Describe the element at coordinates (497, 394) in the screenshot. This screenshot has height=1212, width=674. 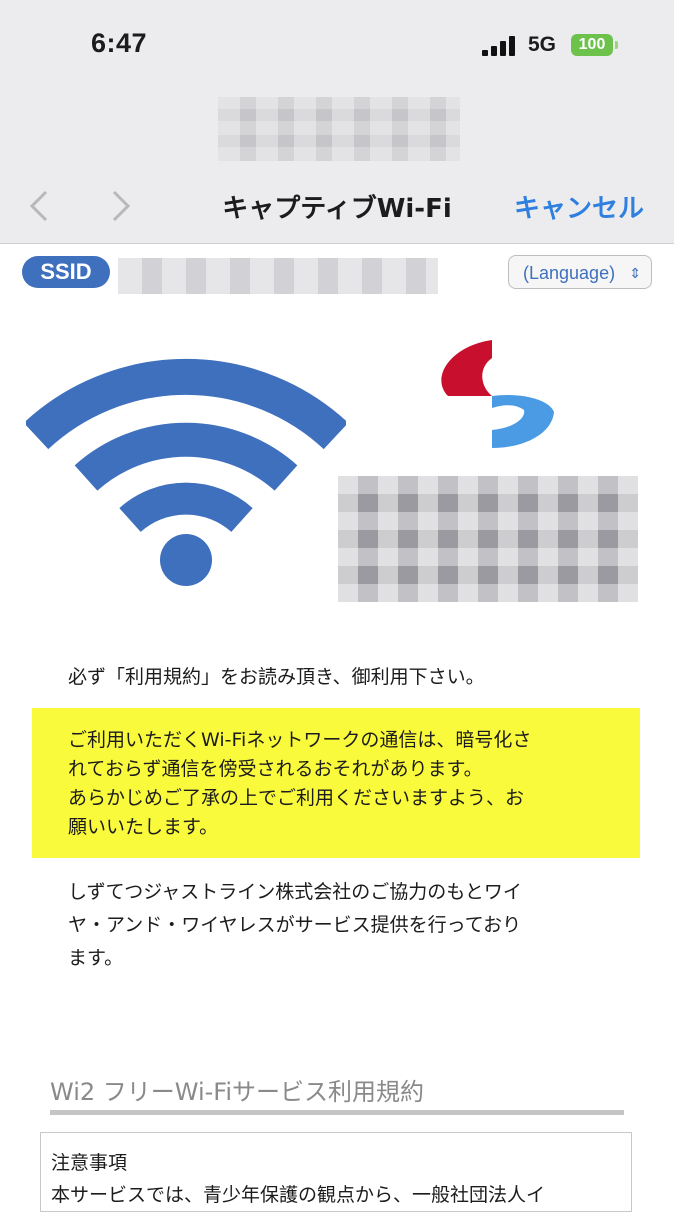
I see `brand-logo` at that location.